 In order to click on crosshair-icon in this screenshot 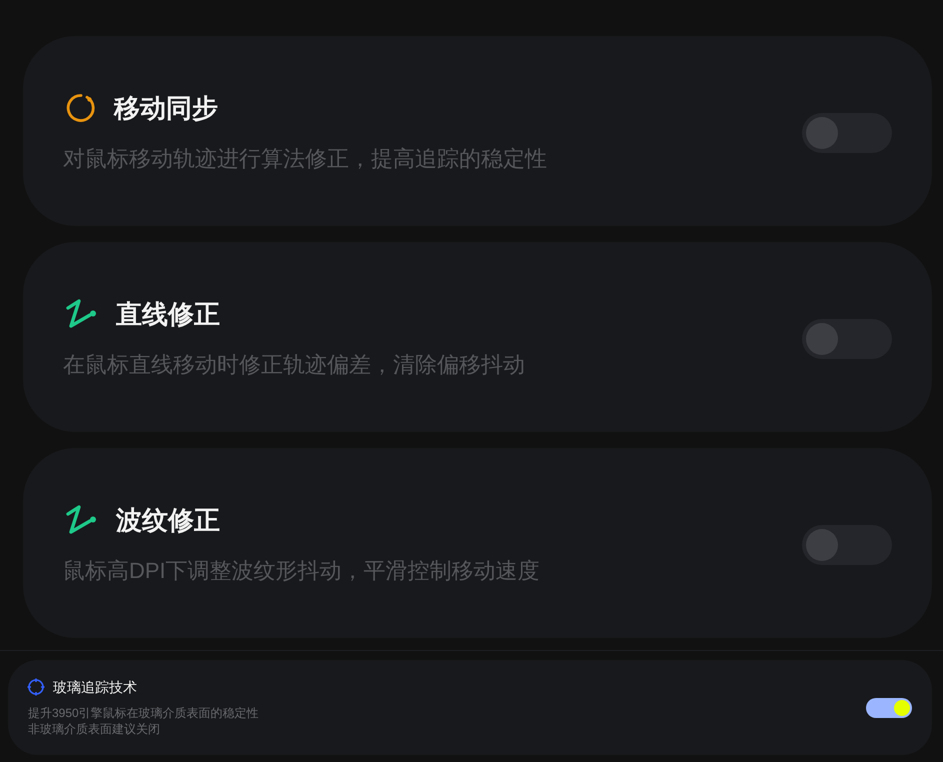, I will do `click(36, 687)`.